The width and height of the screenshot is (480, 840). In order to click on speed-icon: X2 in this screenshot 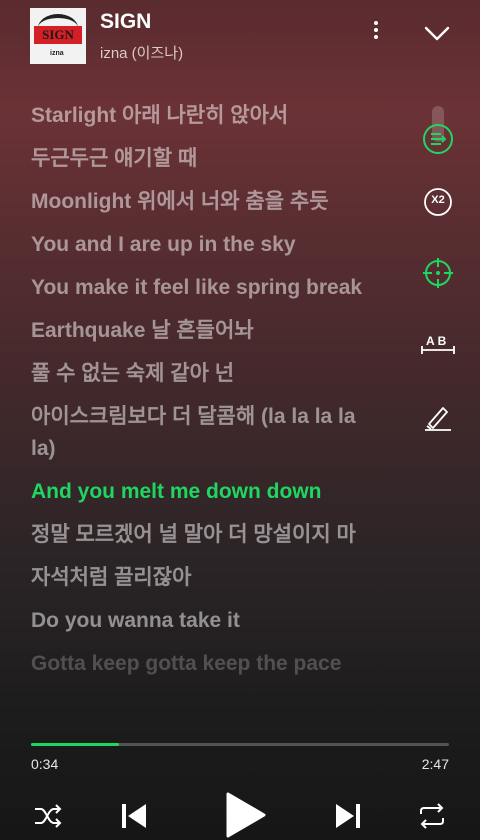, I will do `click(438, 202)`.